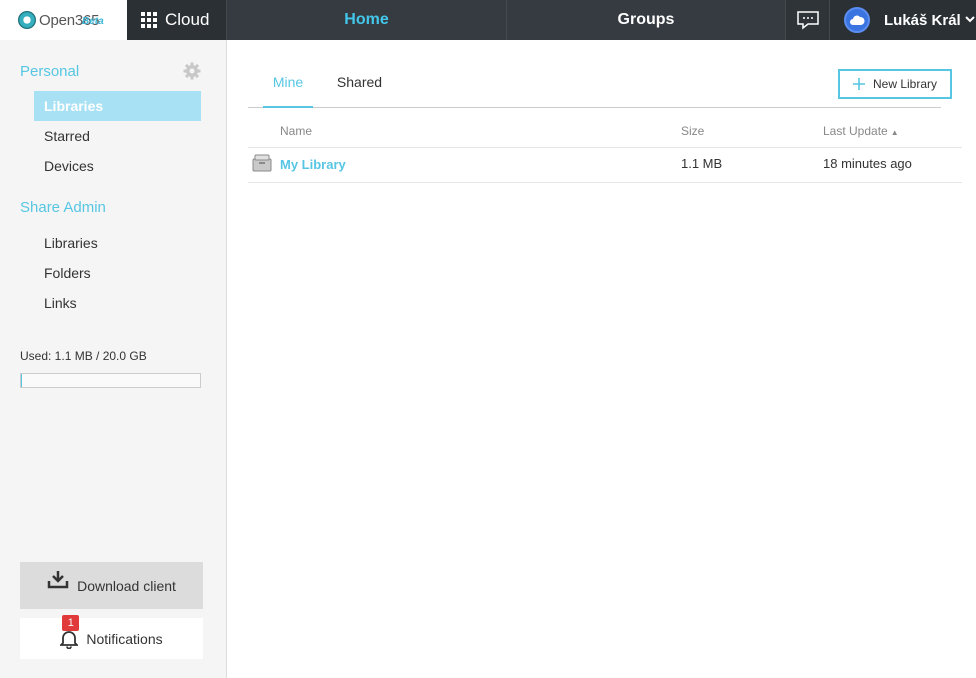 This screenshot has width=976, height=678. Describe the element at coordinates (117, 106) in the screenshot. I see `sidebar-item-libraries: Libraries` at that location.